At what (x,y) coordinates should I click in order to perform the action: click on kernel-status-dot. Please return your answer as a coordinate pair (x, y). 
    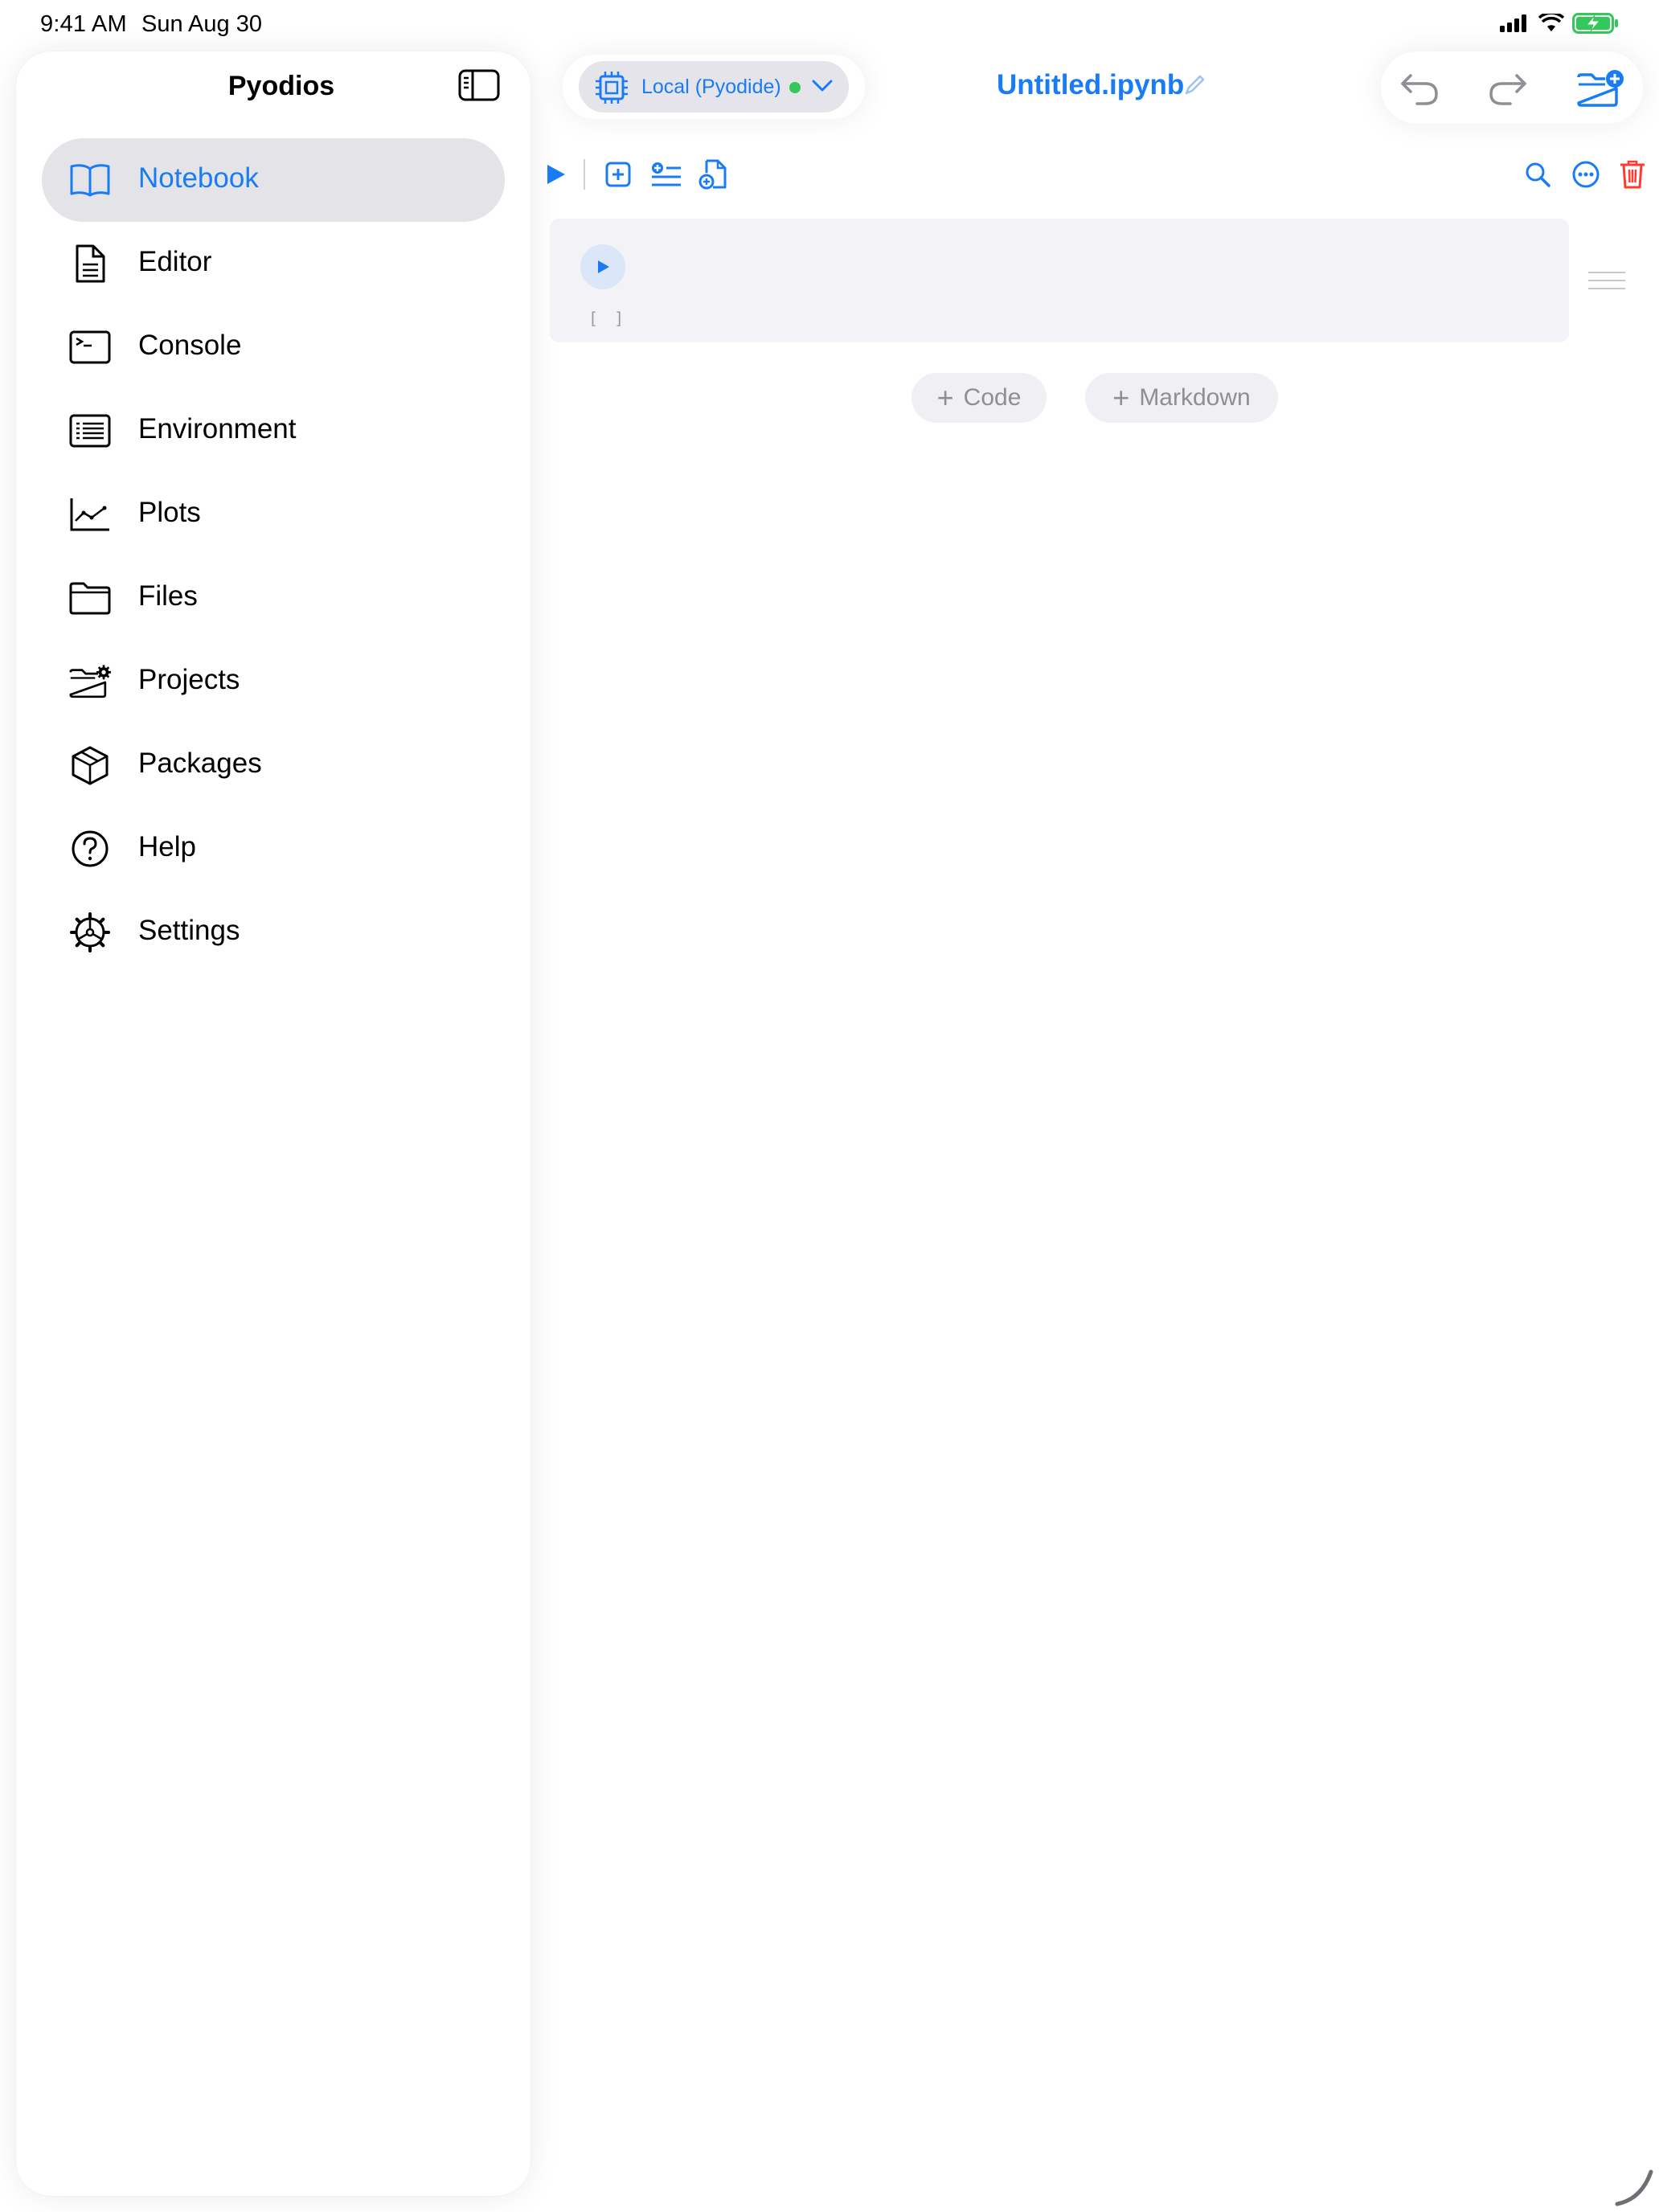
    Looking at the image, I should click on (795, 87).